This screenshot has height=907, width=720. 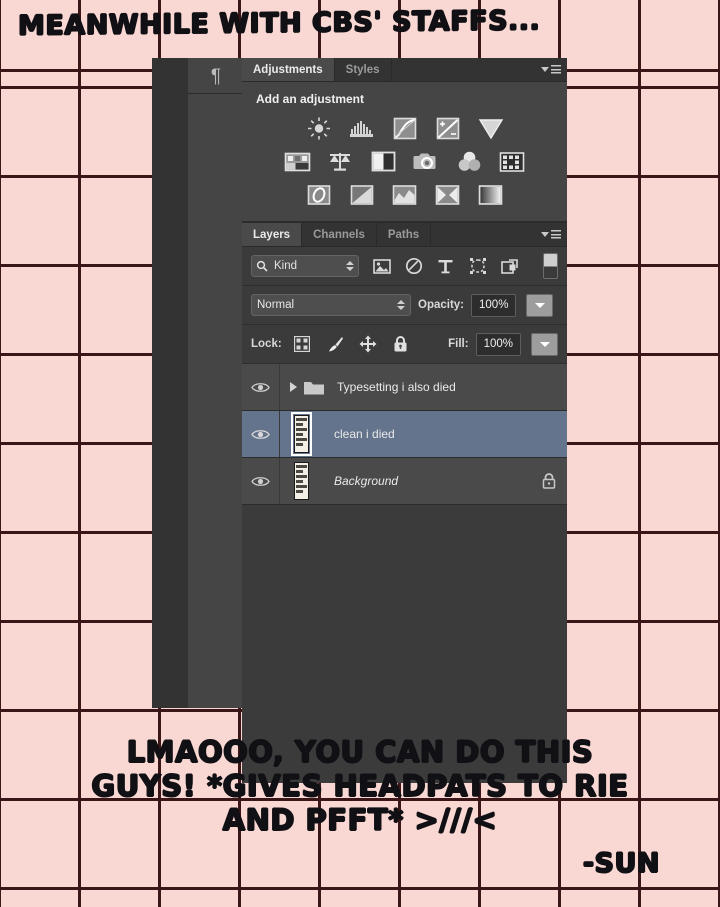 What do you see at coordinates (302, 344) in the screenshot?
I see `lock-transparency-icon` at bounding box center [302, 344].